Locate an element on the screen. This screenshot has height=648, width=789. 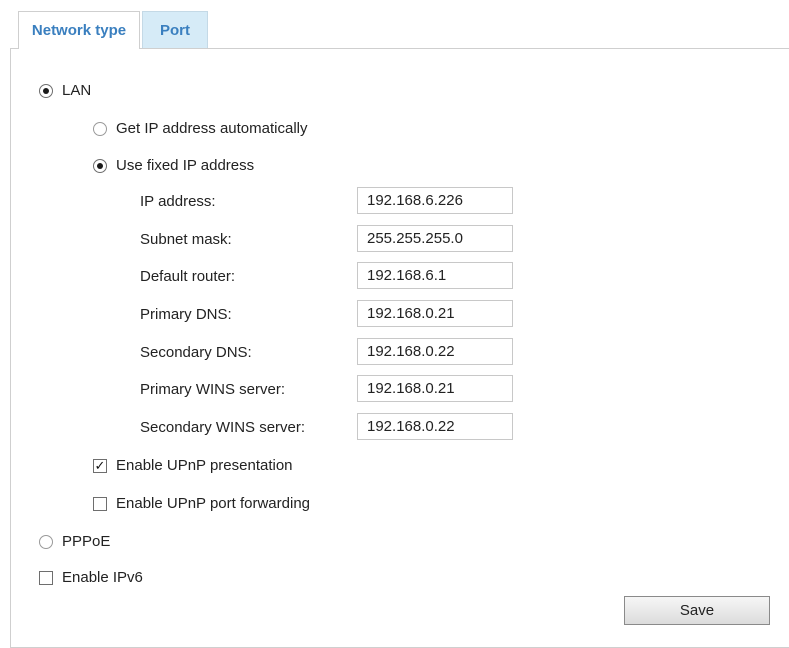
ip-fixed-radio is located at coordinates (100, 165).